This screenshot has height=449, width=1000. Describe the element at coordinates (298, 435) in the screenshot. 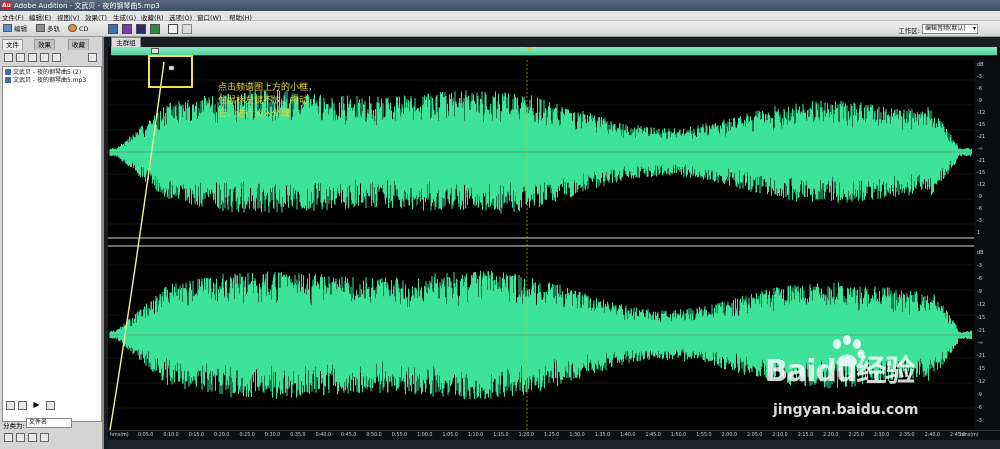

I see `time-tick-label: 0:35.0` at that location.